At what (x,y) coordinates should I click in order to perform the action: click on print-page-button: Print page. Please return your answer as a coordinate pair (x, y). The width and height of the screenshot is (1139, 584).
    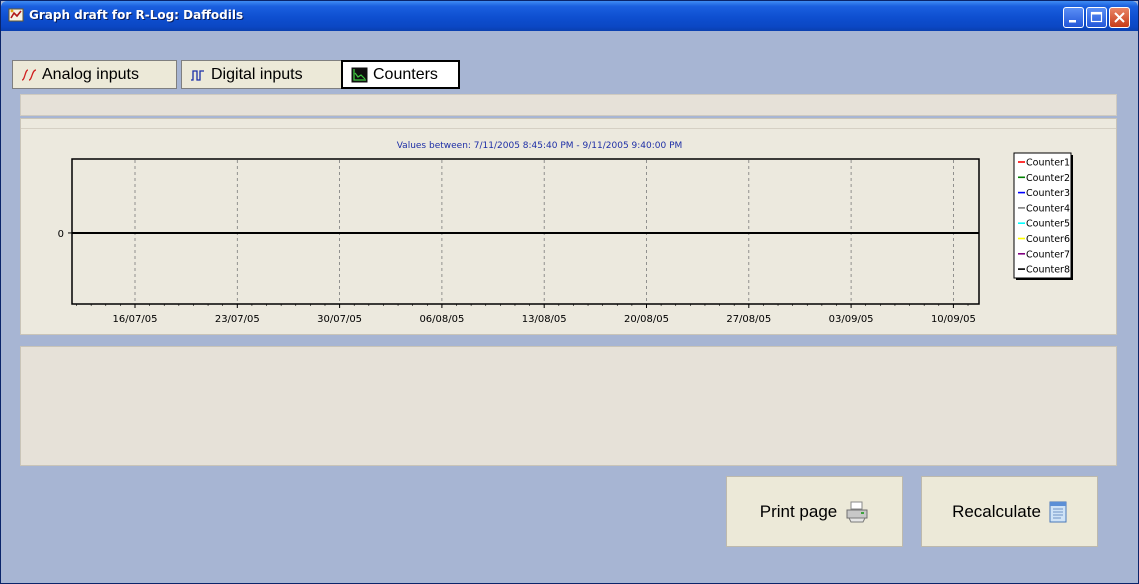
    Looking at the image, I should click on (814, 511).